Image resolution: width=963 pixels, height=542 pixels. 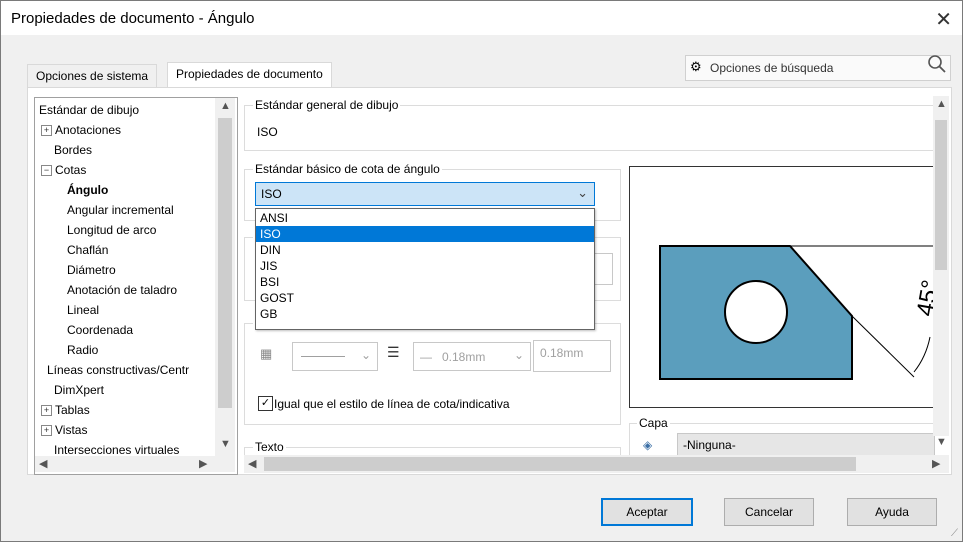 I want to click on tree-item-tables: + Tablas, so click(x=65, y=410).